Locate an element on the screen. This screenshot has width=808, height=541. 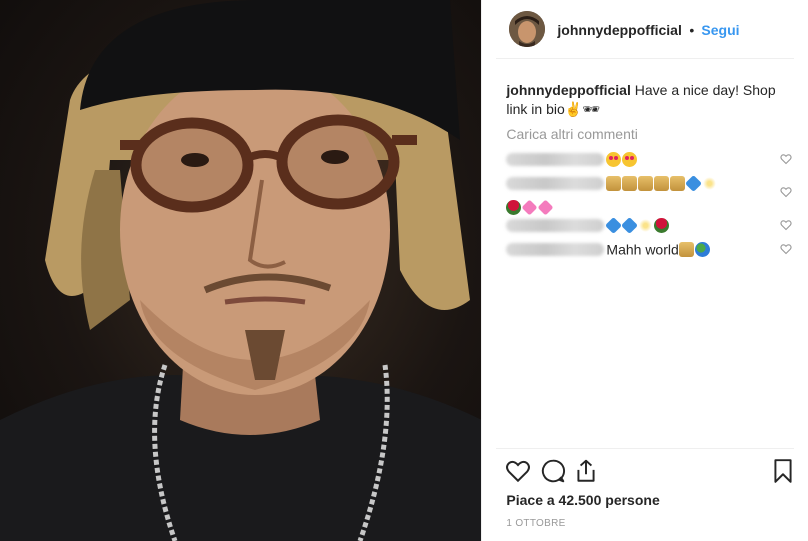
avatar is located at coordinates (527, 29).